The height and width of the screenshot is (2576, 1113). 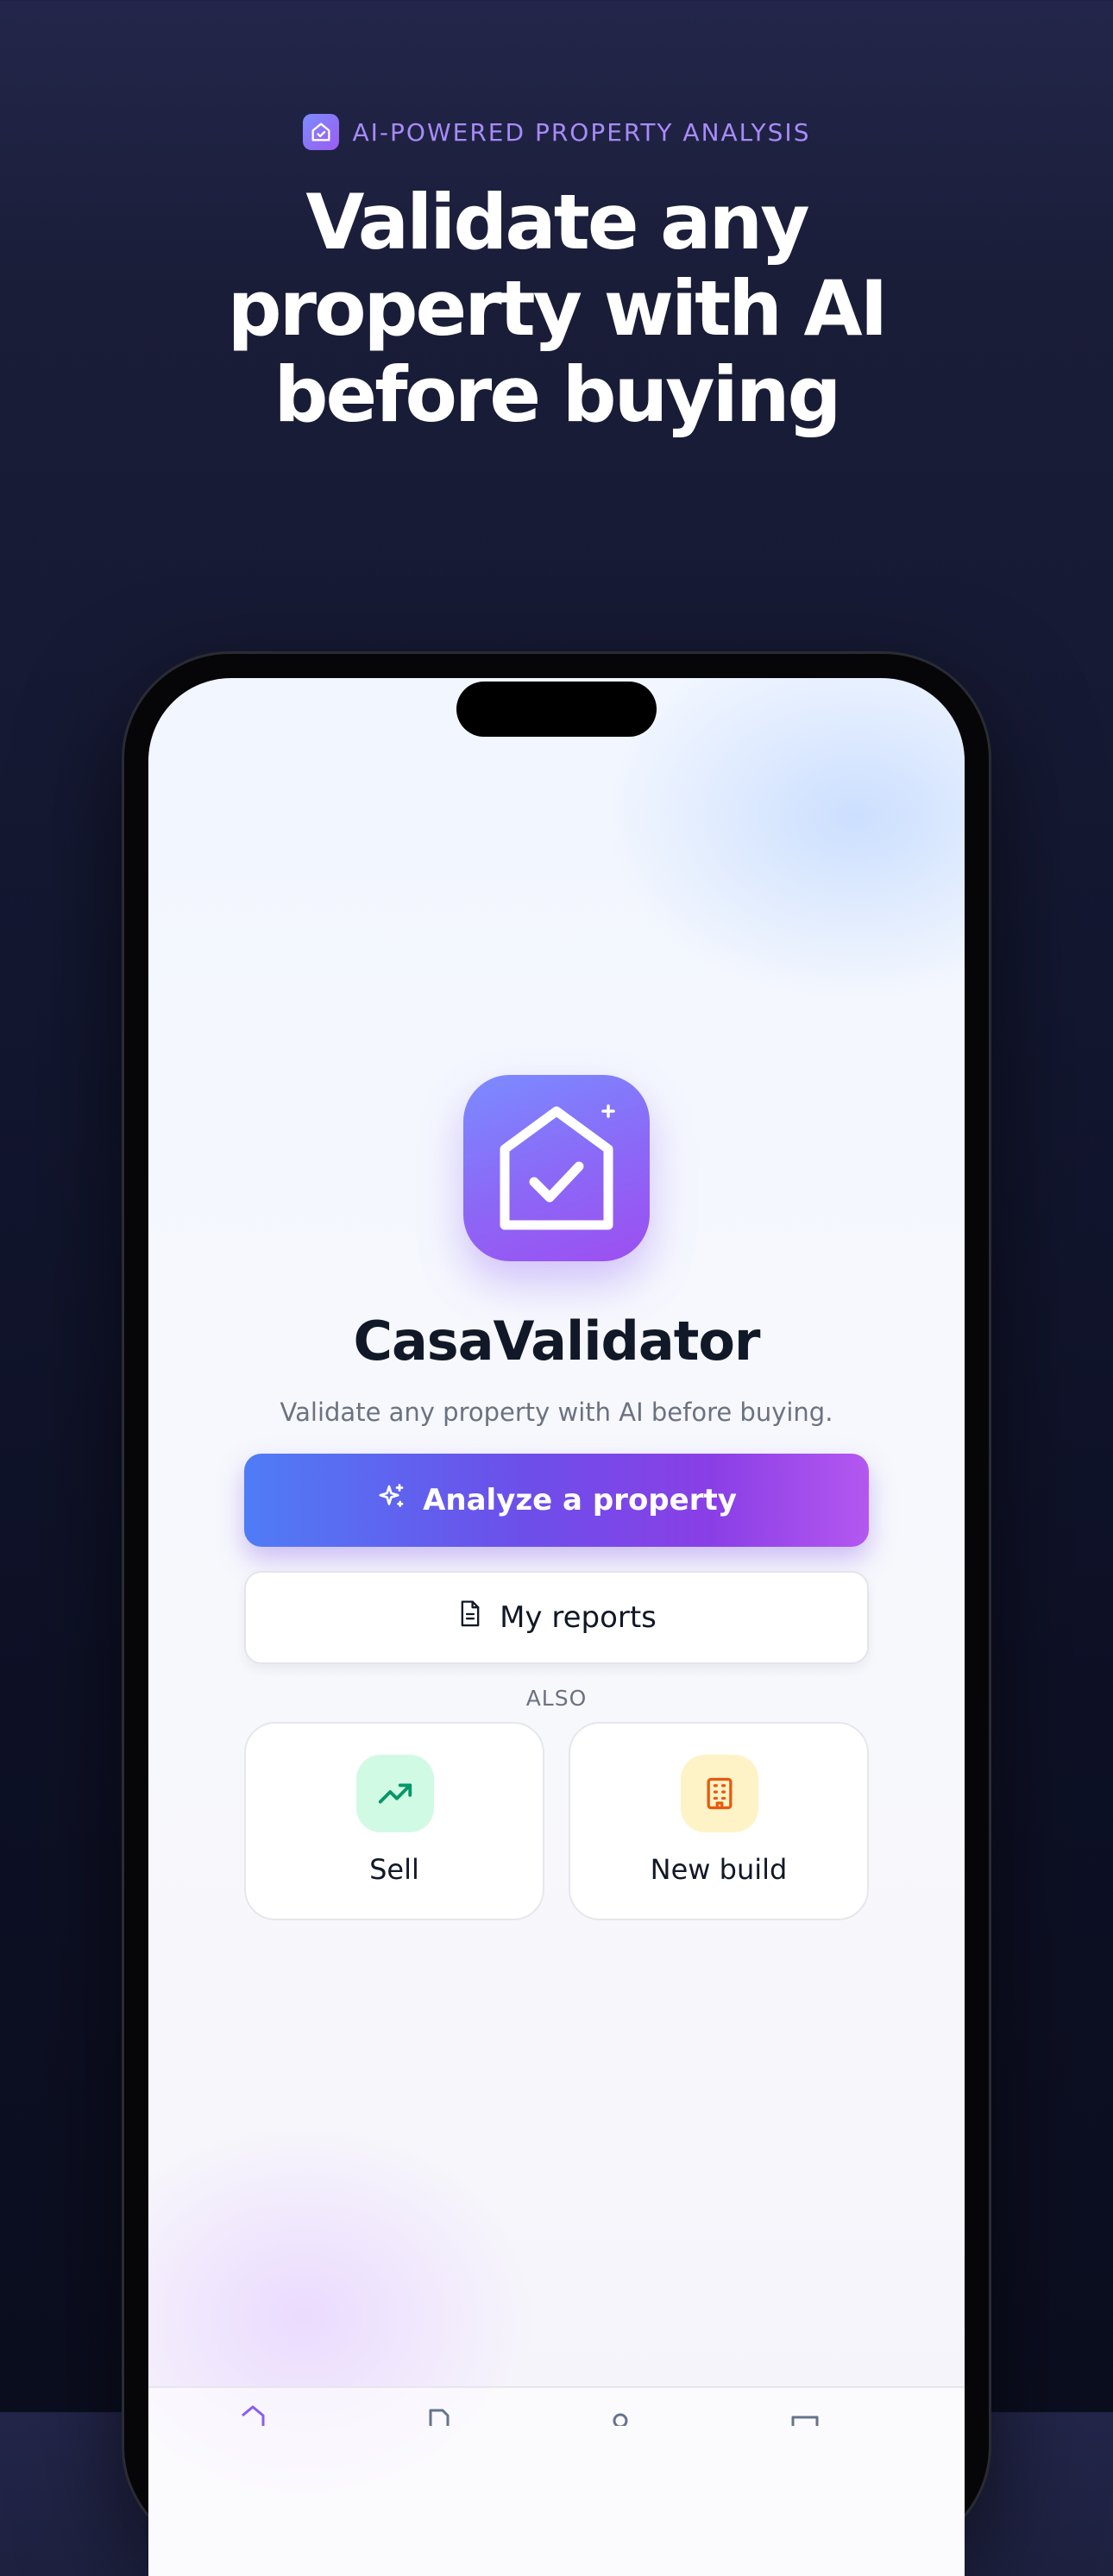 I want to click on sell-card: Sell, so click(x=394, y=1821).